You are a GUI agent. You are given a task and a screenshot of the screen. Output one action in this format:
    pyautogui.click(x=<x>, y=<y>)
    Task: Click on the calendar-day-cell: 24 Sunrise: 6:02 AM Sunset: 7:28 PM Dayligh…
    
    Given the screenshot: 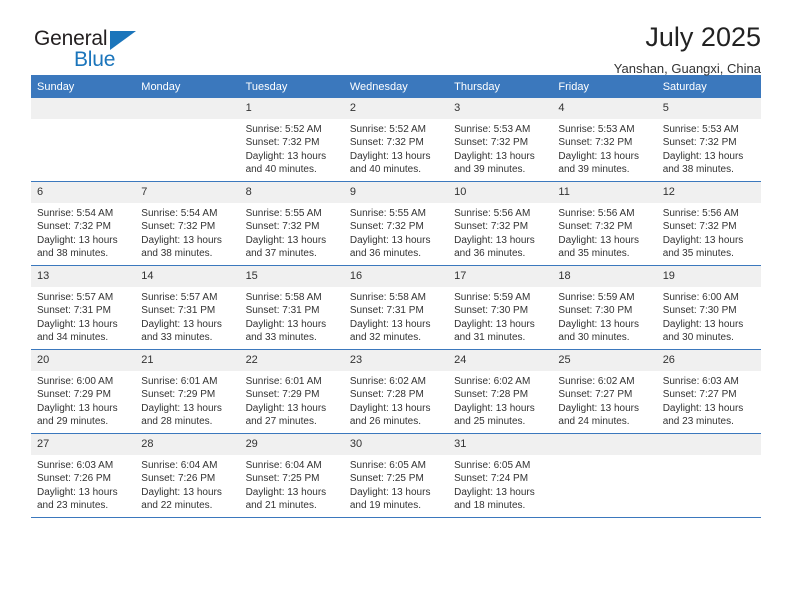 What is the action you would take?
    pyautogui.click(x=500, y=391)
    